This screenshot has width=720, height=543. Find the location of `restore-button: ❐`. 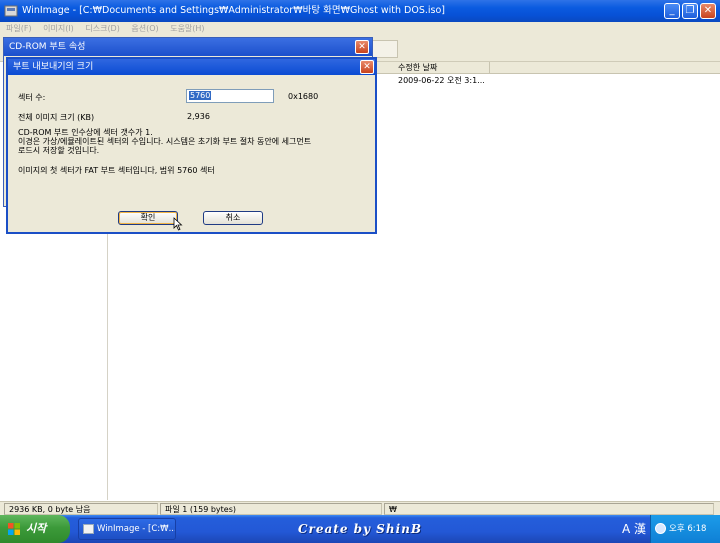

restore-button: ❐ is located at coordinates (690, 11).